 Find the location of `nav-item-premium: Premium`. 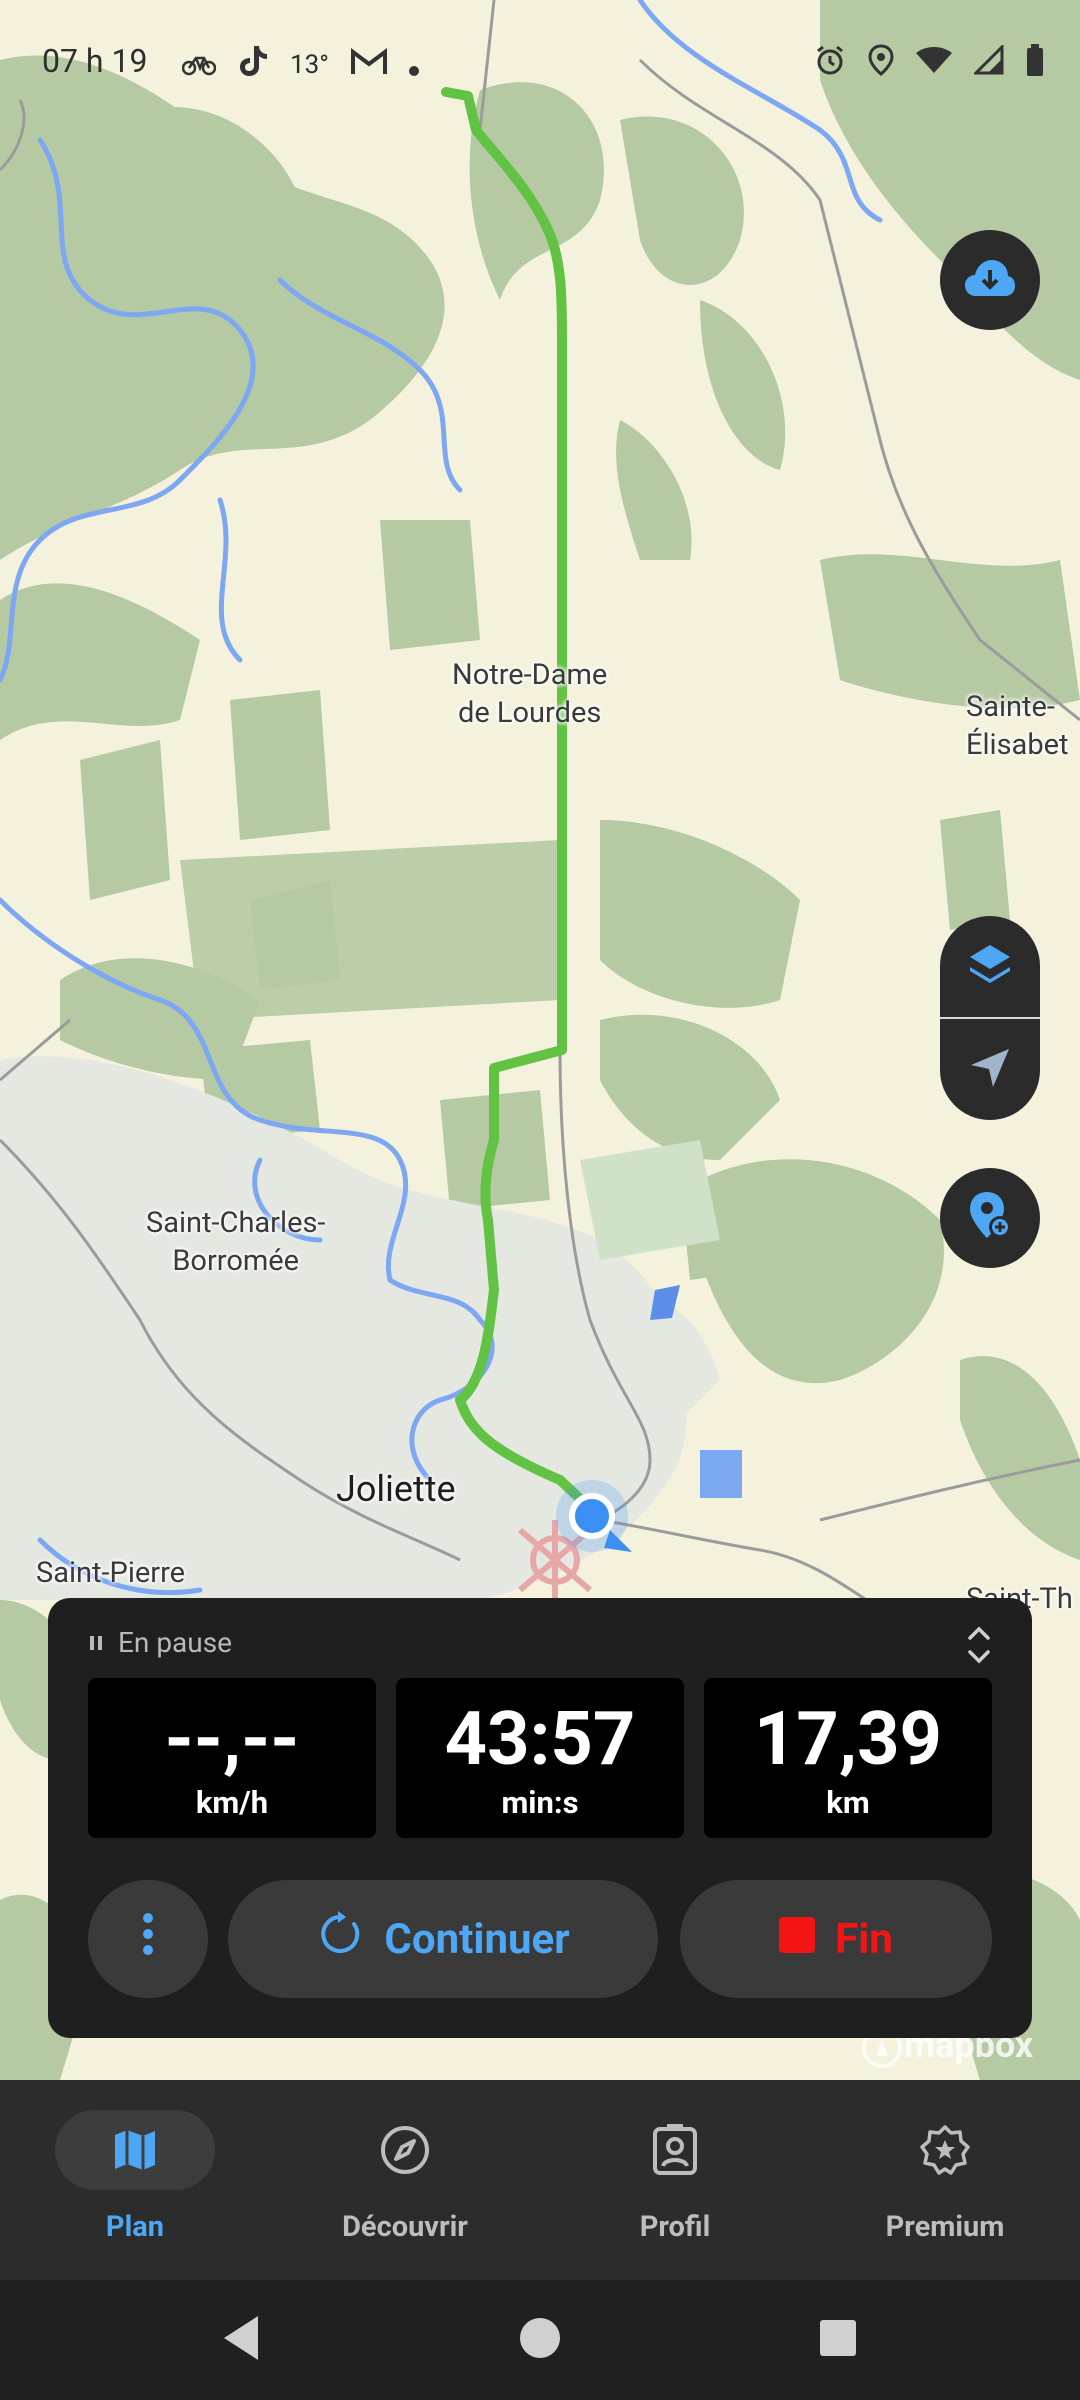

nav-item-premium: Premium is located at coordinates (945, 2180).